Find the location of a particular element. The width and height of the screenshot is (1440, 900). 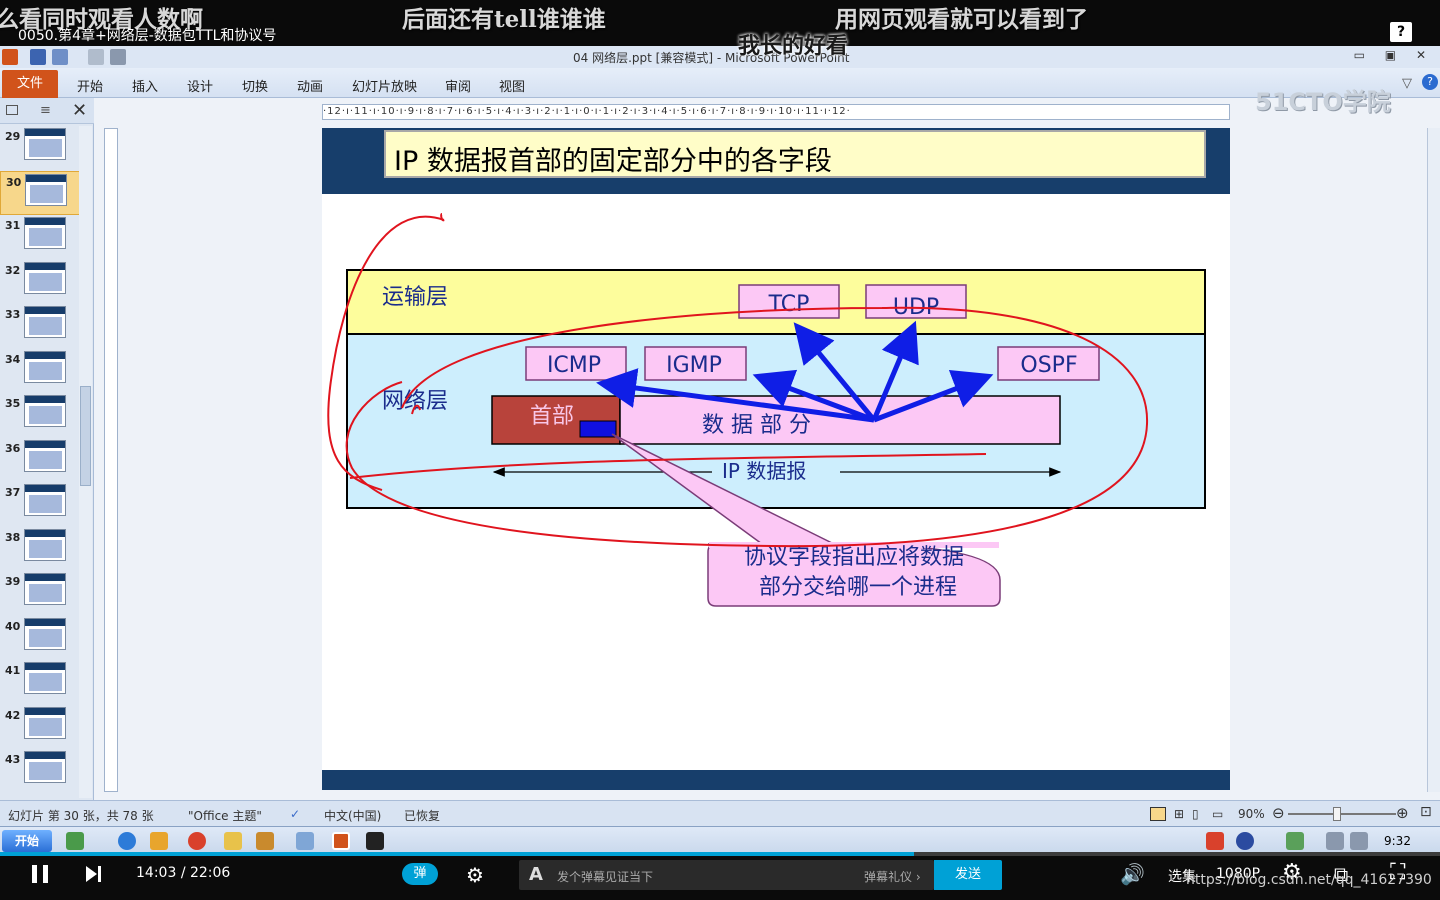

next-episode-icon is located at coordinates (93, 874).